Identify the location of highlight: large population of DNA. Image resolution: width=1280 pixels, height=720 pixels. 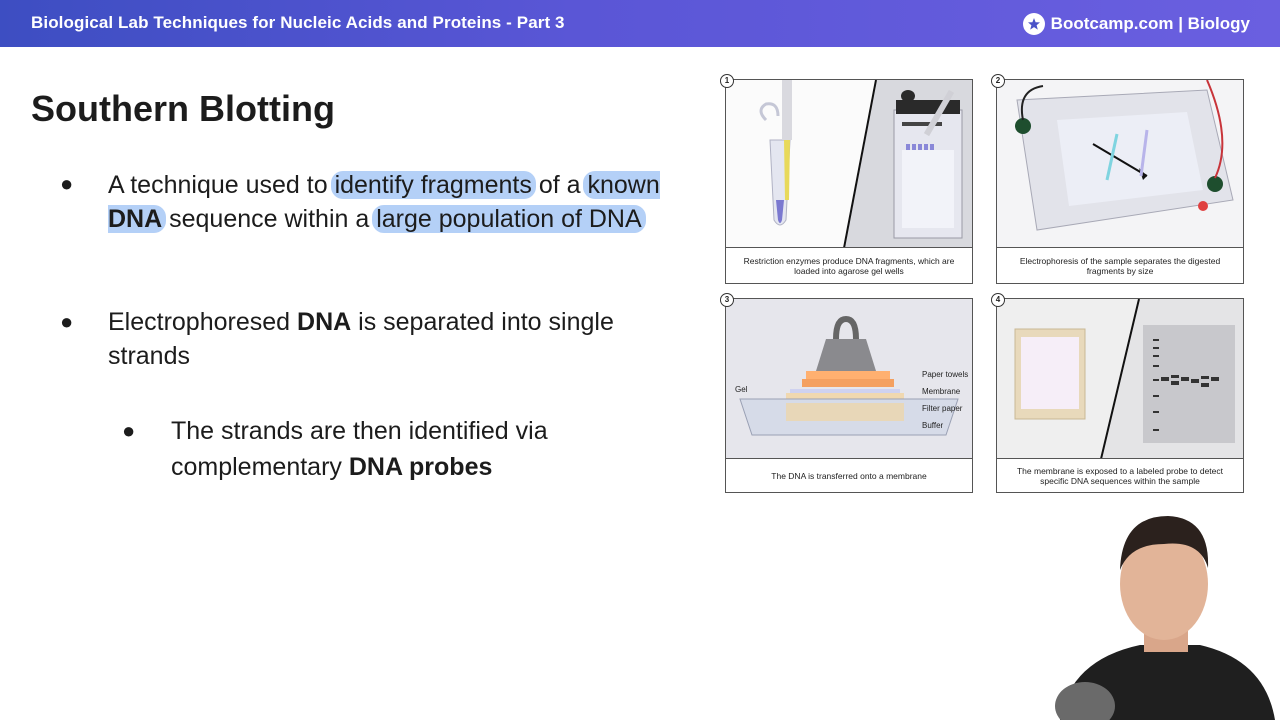
(509, 219).